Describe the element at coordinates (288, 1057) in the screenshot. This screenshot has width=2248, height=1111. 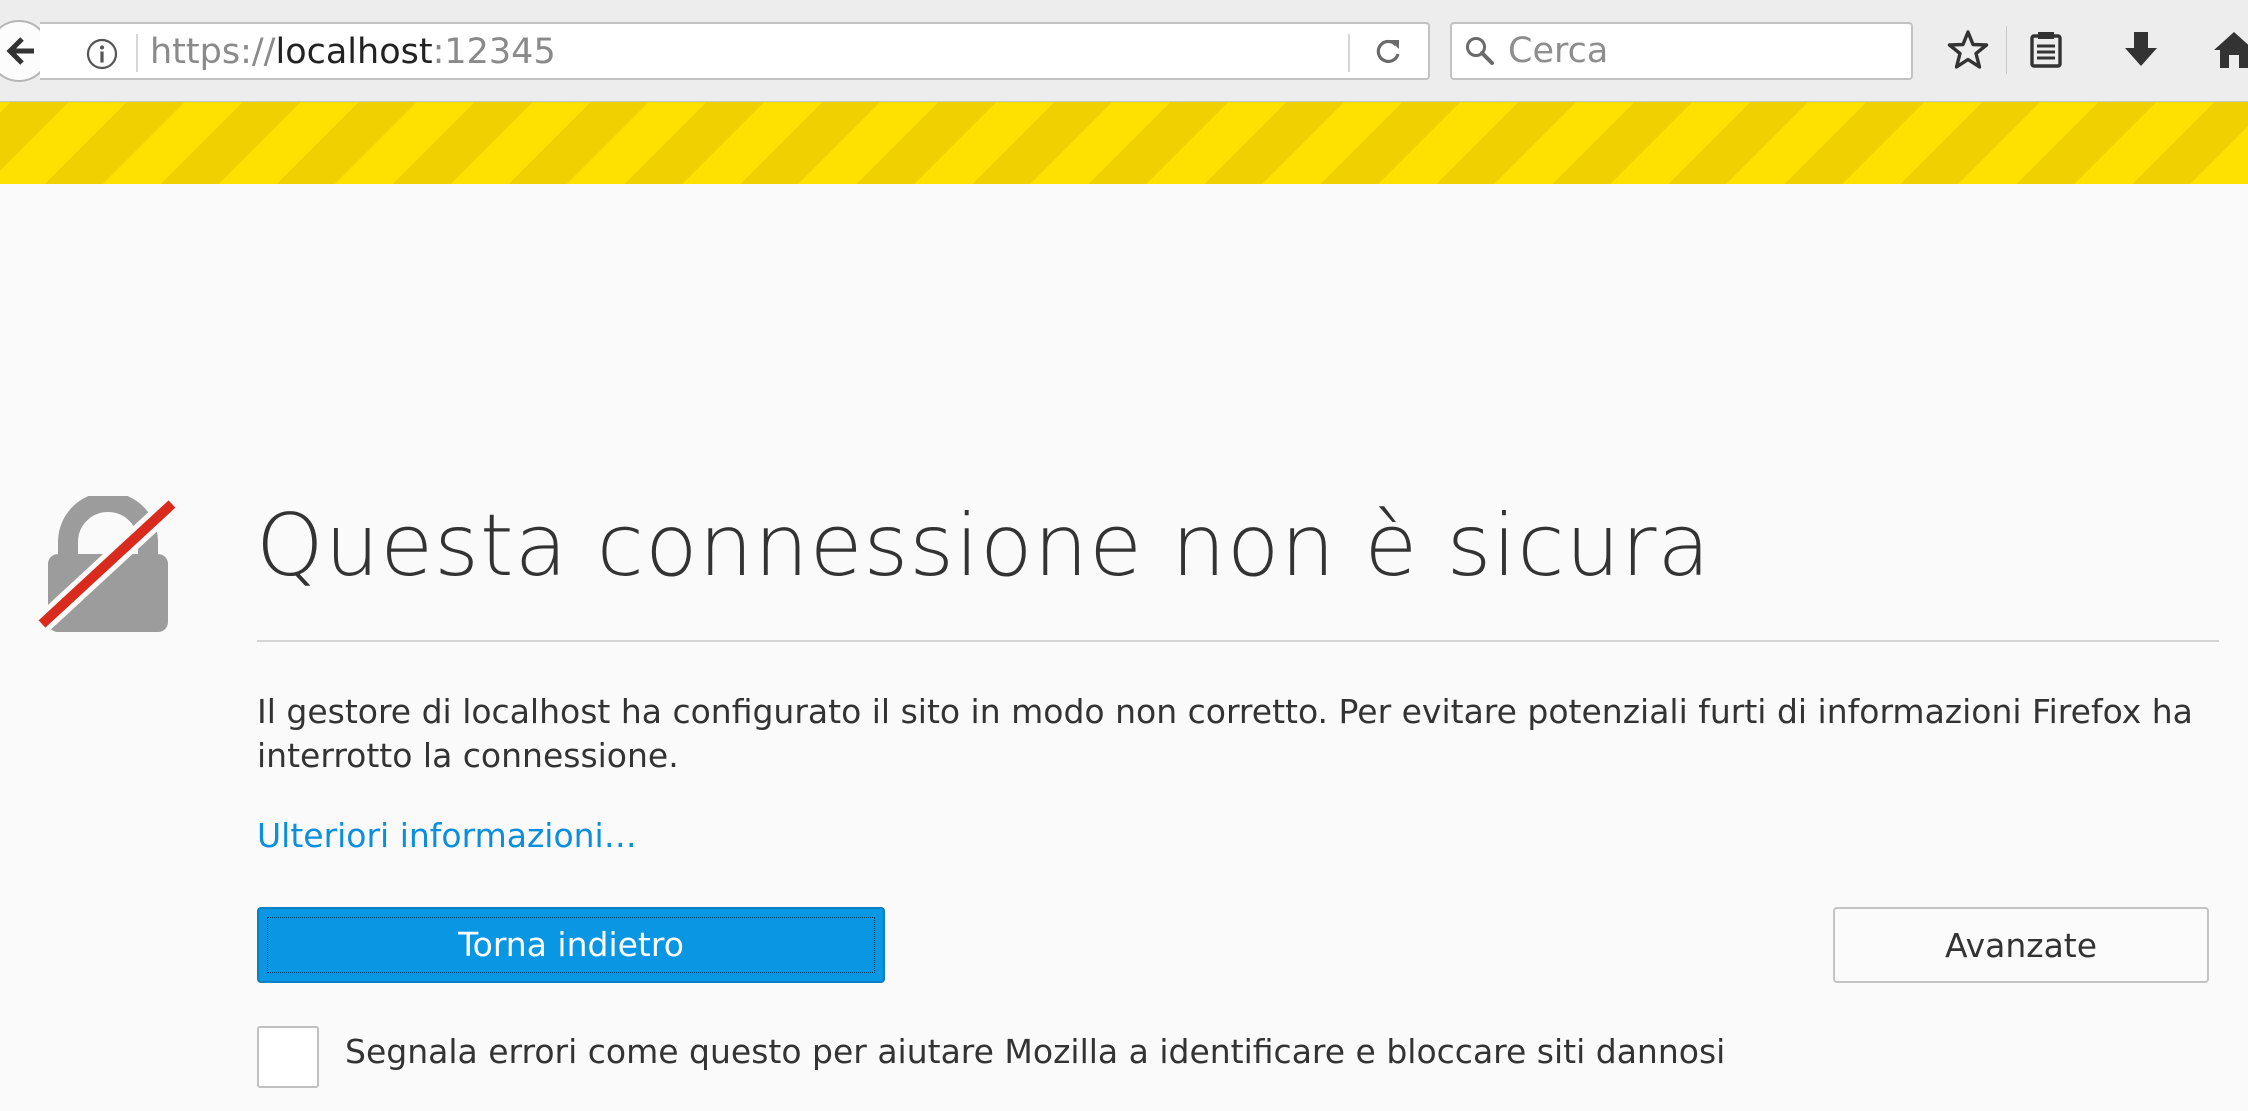
I see `report-errors-checkbox` at that location.